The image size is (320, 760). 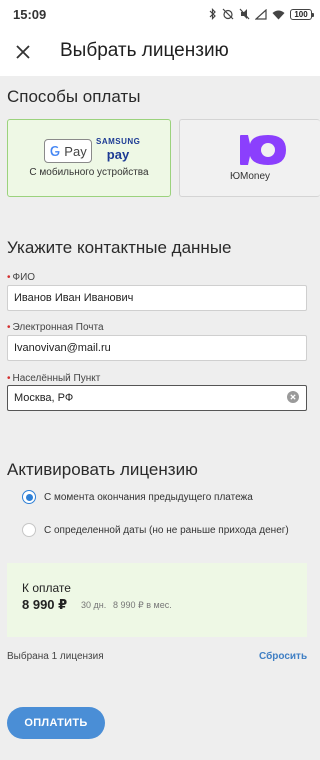 I want to click on activation-title: Активировать лицензию, so click(x=102, y=469).